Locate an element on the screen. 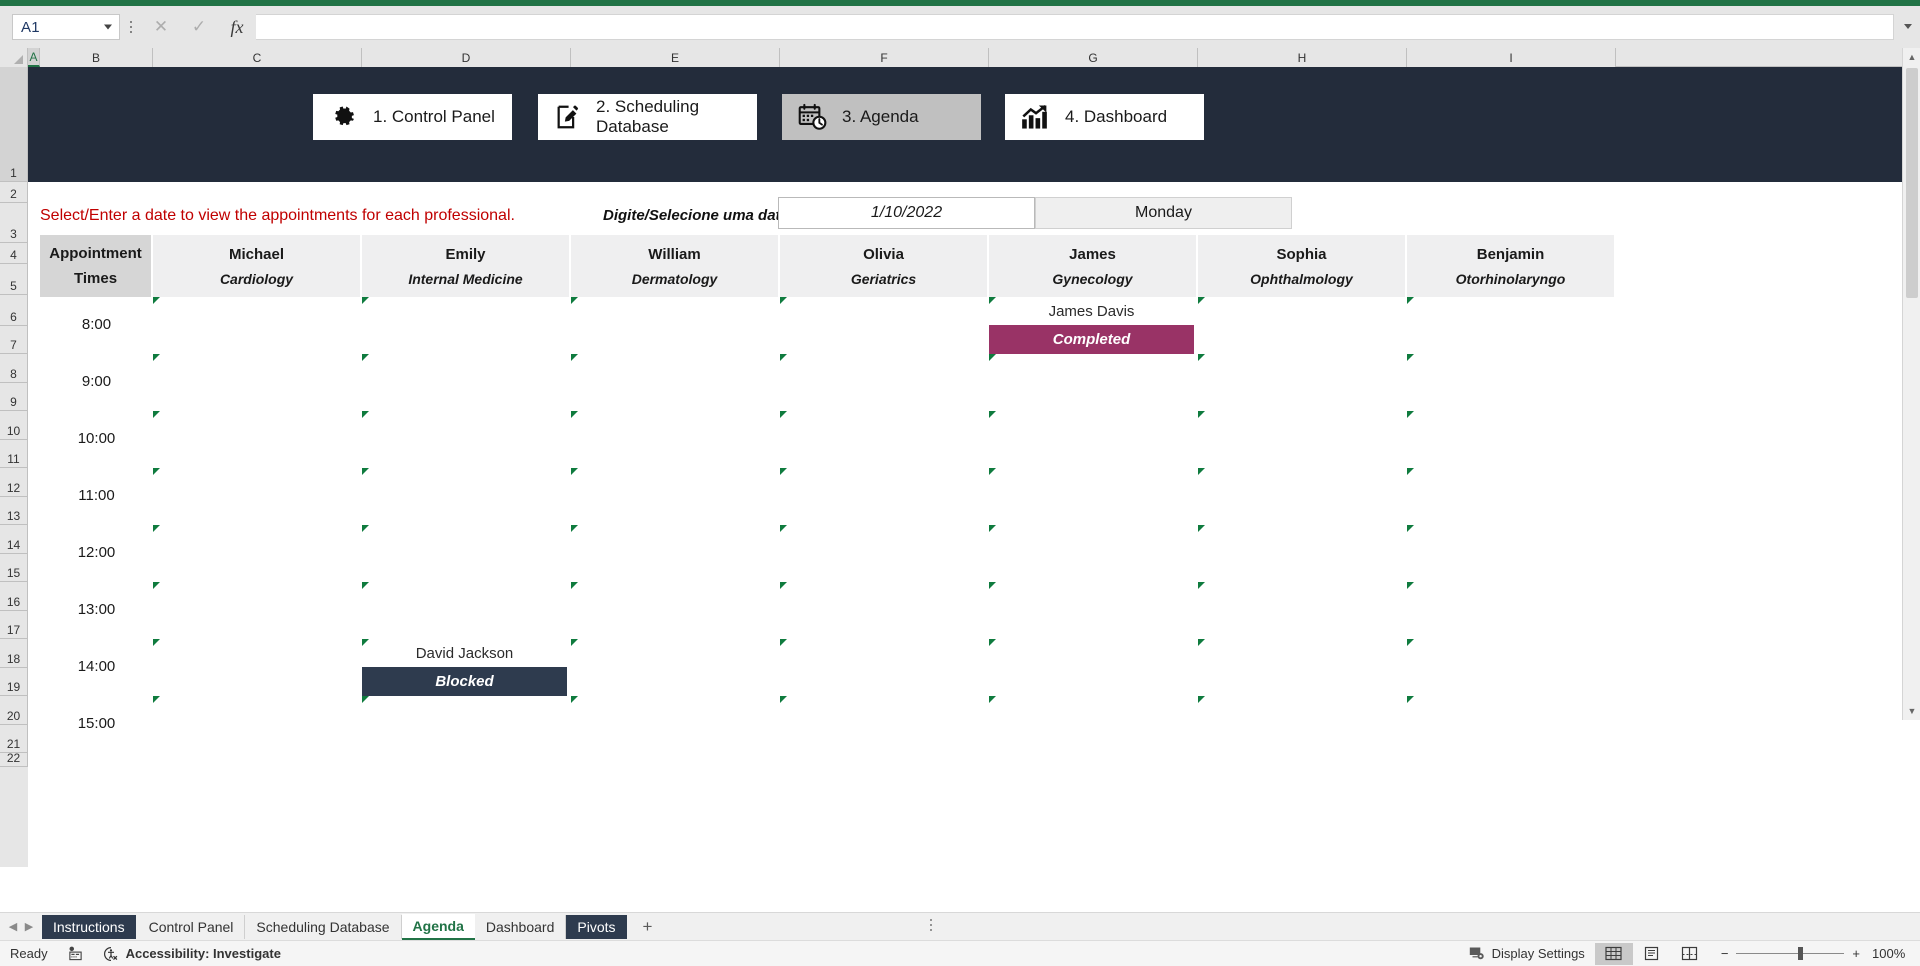  column-header-f: F is located at coordinates (884, 57).